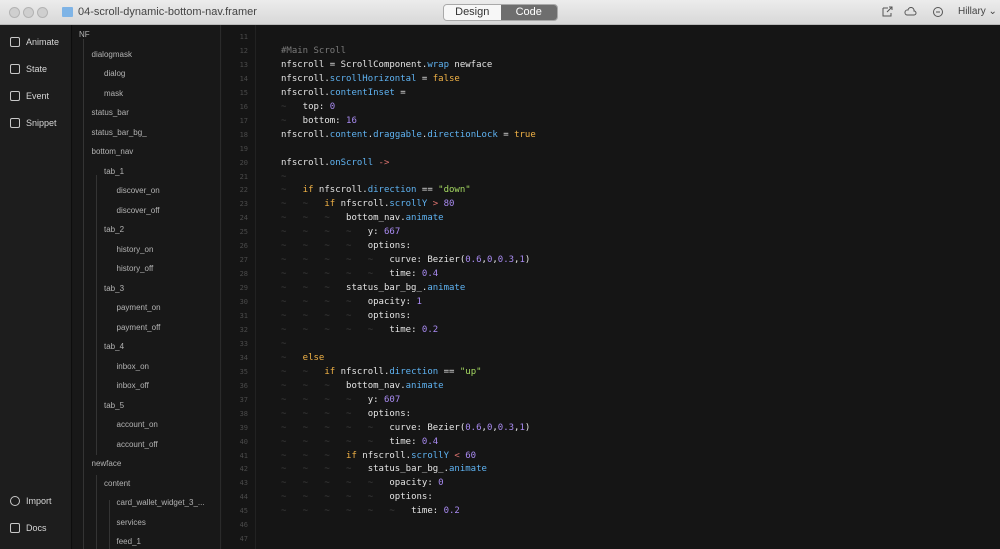 The width and height of the screenshot is (1000, 549). Describe the element at coordinates (110, 112) in the screenshot. I see `layer-item: status_bar` at that location.